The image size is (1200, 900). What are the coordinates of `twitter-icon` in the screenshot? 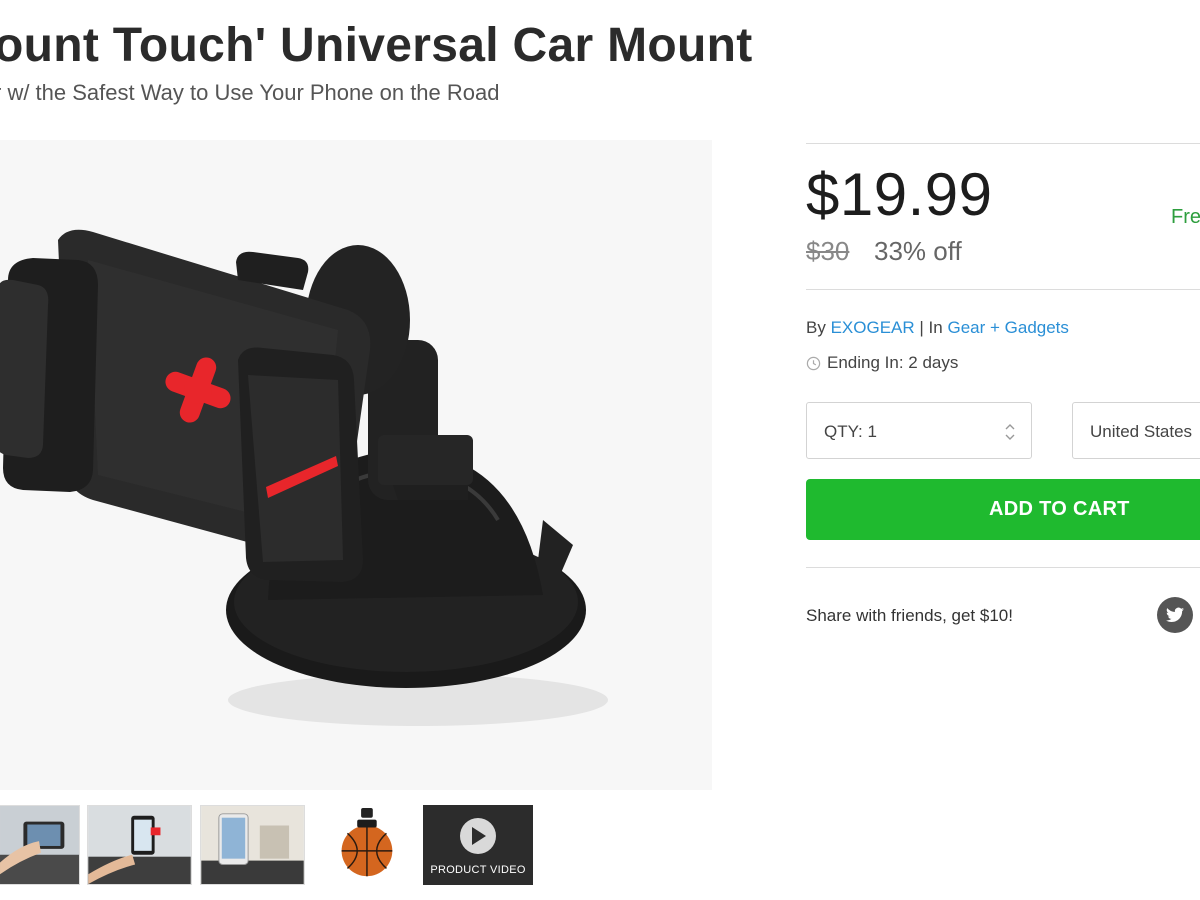 It's located at (1175, 615).